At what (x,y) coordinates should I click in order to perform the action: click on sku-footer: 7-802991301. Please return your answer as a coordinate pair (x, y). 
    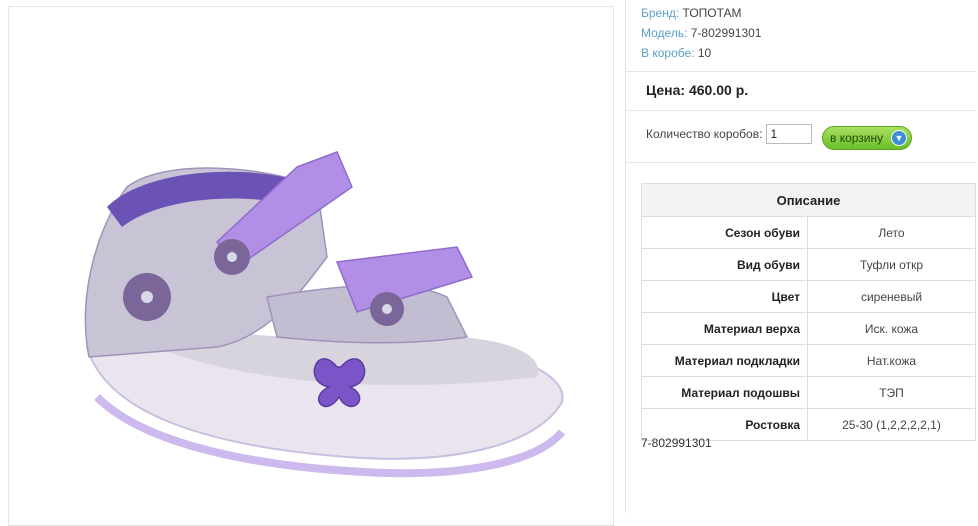
    Looking at the image, I should click on (676, 443).